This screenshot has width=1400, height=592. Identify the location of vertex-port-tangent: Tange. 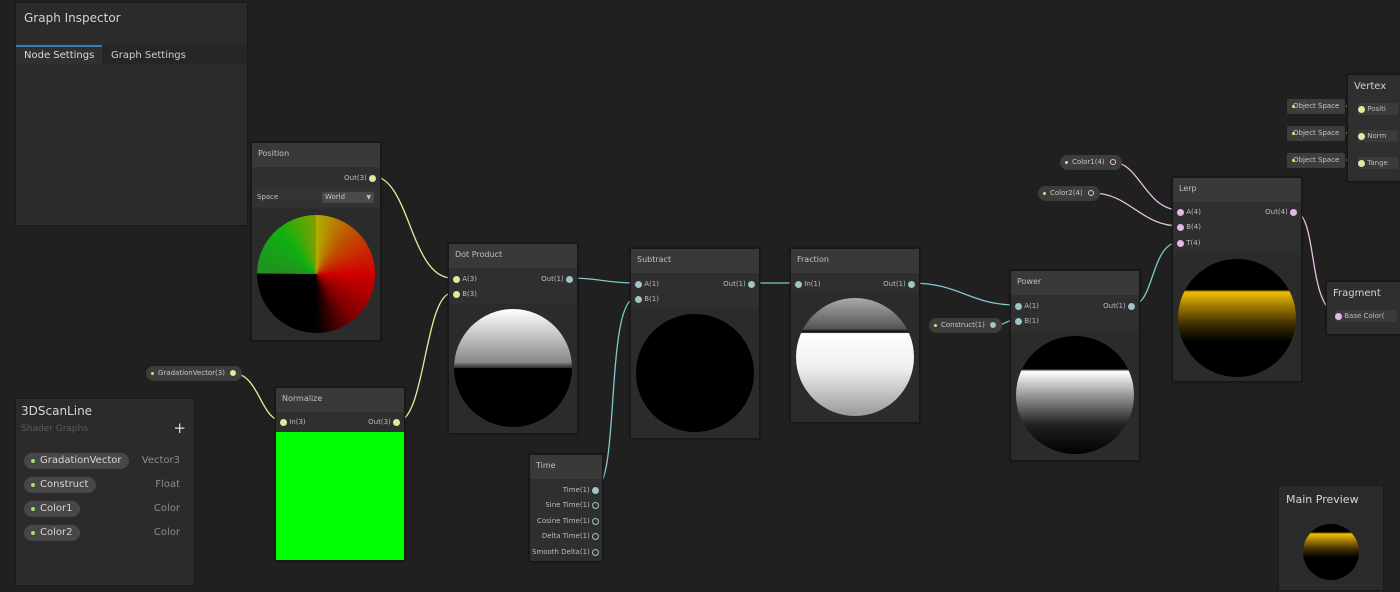
(1378, 163).